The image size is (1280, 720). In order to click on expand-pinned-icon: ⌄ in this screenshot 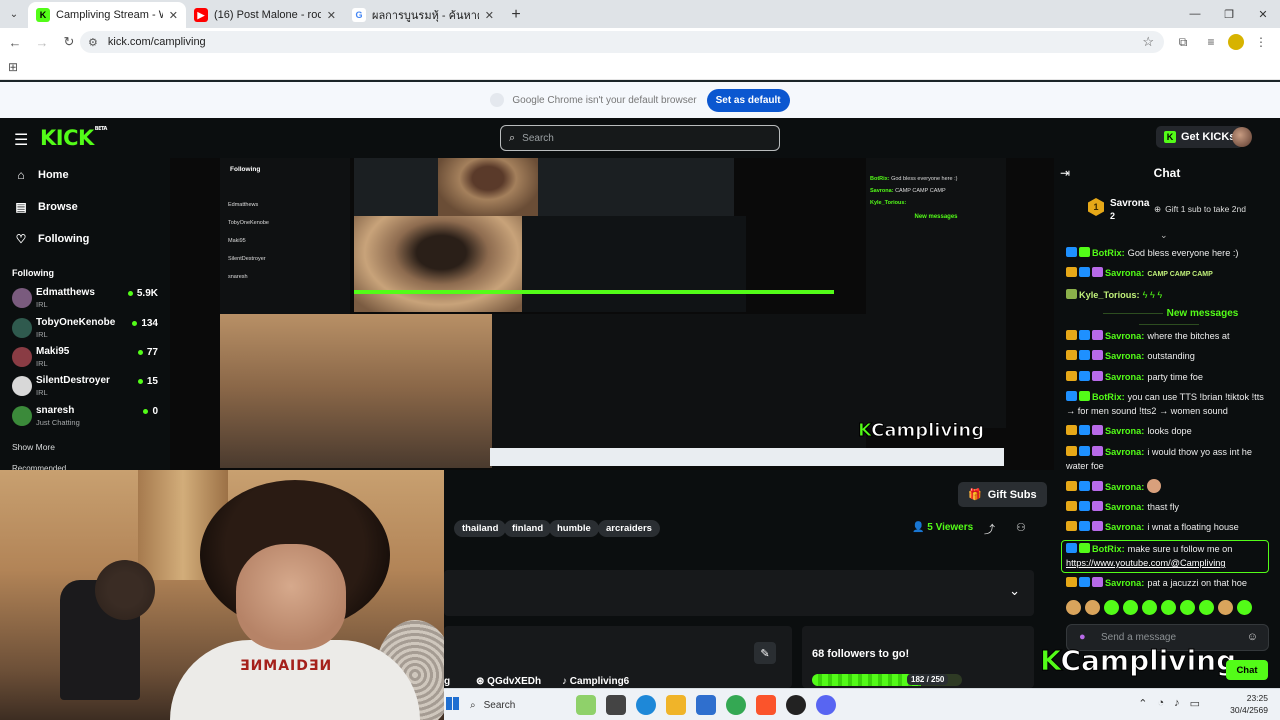, I will do `click(1164, 235)`.